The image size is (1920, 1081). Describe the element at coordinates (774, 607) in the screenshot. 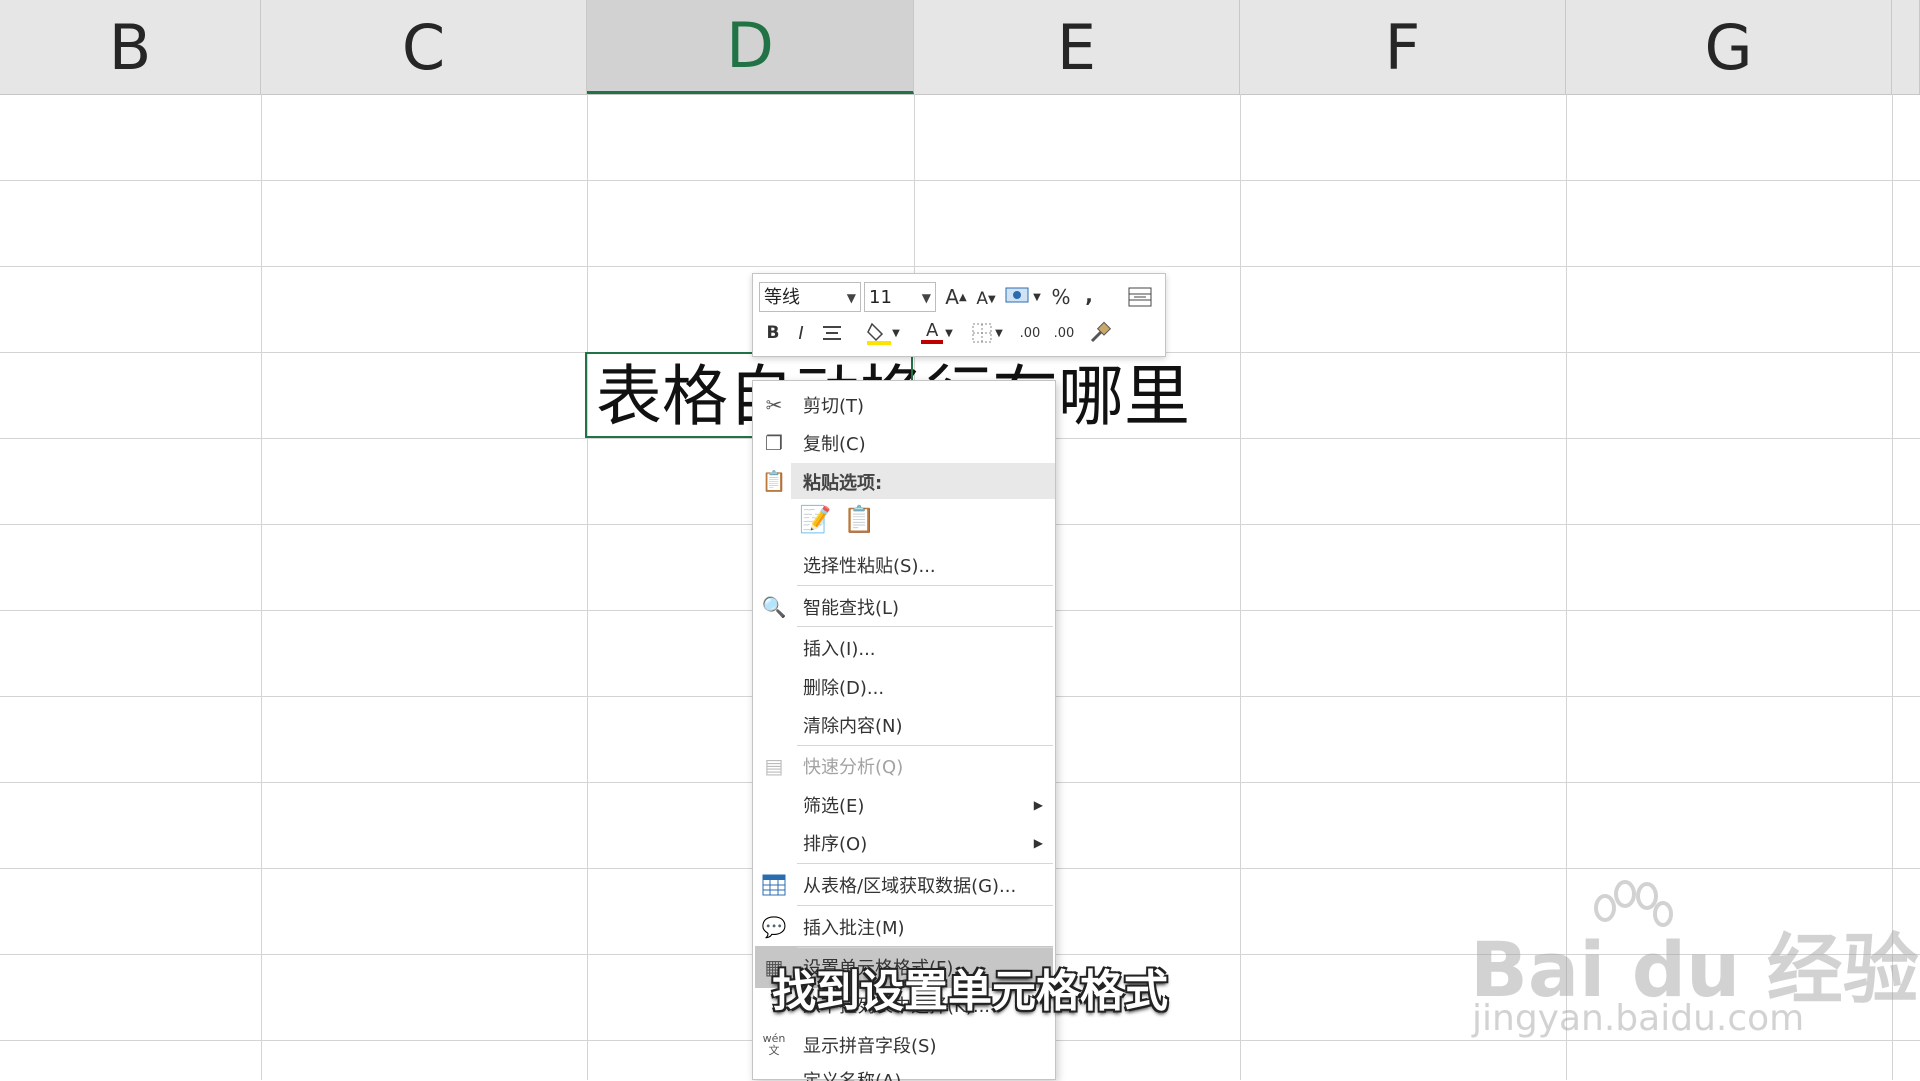

I see `smart-lookup-icon: 🔍` at that location.